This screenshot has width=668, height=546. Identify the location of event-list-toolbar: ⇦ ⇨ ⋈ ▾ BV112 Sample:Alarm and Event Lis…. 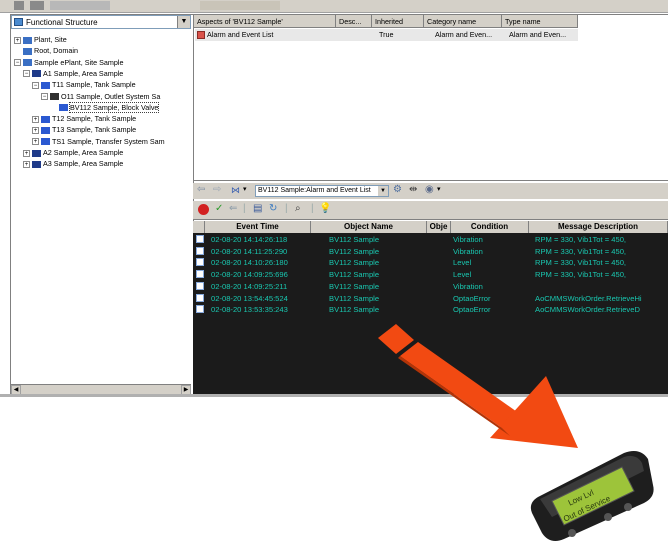
(430, 191).